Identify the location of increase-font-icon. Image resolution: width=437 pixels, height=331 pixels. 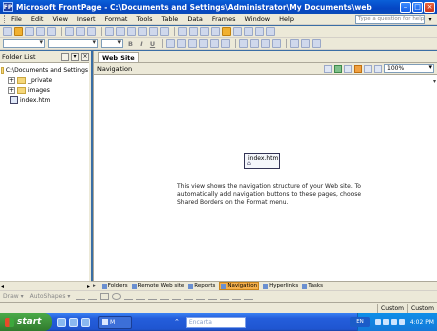
(214, 43).